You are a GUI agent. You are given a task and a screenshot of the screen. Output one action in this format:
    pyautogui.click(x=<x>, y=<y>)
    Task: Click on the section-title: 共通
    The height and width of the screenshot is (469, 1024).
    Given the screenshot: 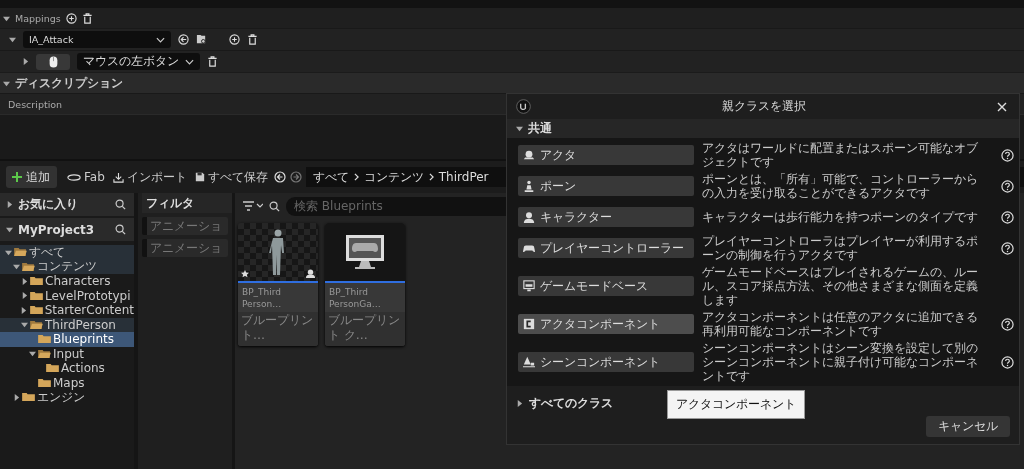 What is the action you would take?
    pyautogui.click(x=540, y=128)
    